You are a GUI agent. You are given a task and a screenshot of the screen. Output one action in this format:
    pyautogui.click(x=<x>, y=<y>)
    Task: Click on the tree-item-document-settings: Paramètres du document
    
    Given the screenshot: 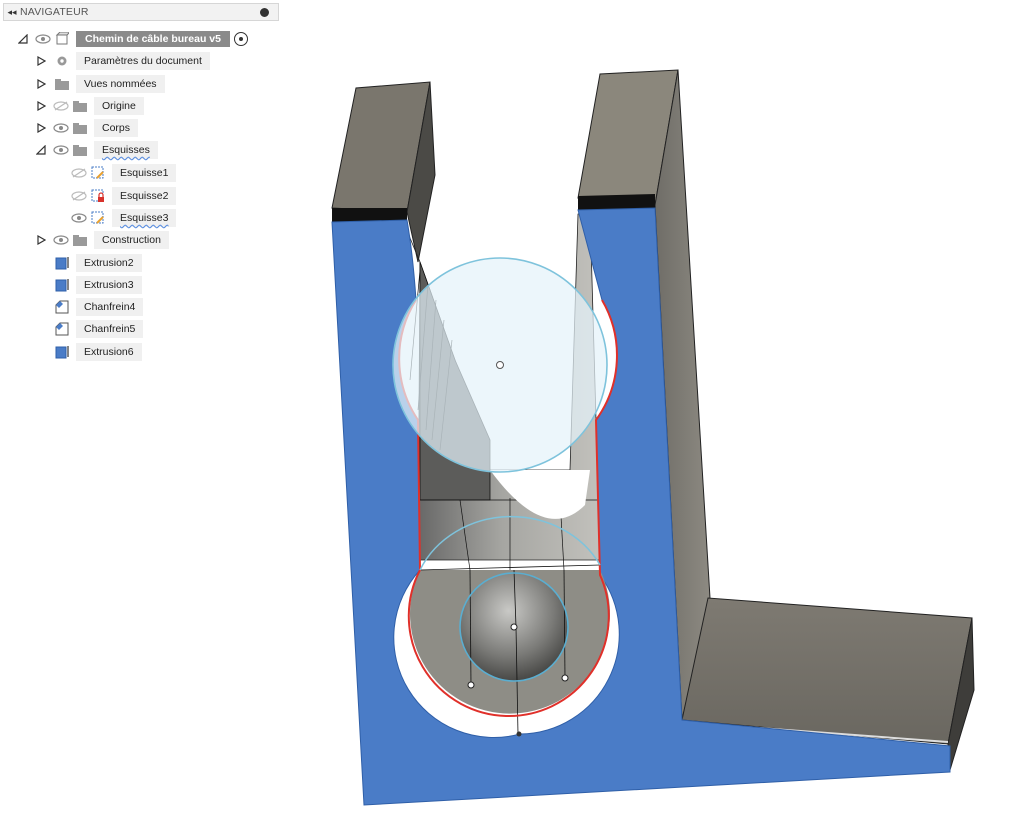 What is the action you would take?
    pyautogui.click(x=122, y=61)
    